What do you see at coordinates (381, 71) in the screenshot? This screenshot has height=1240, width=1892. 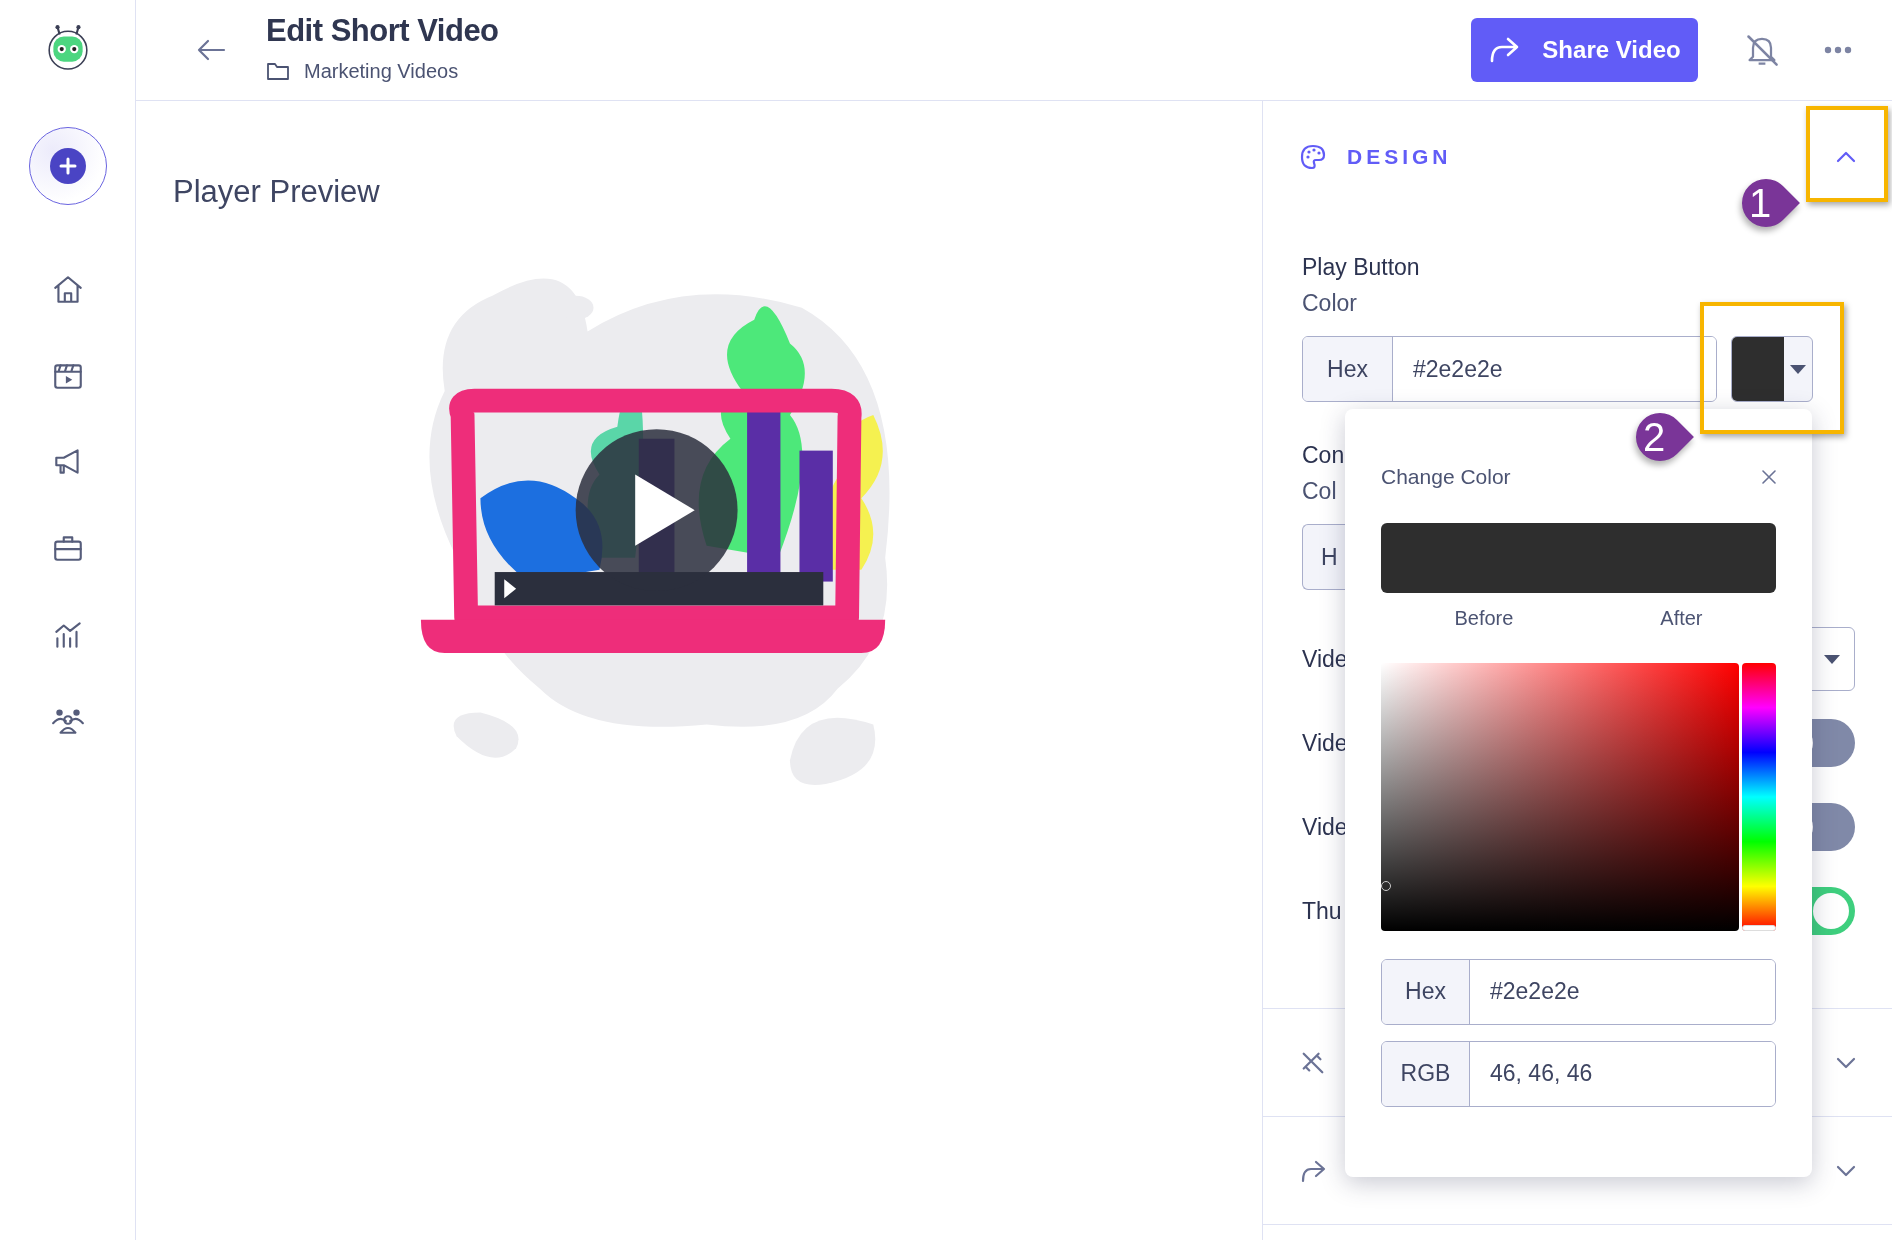 I see `folder-link: Marketing Videos` at bounding box center [381, 71].